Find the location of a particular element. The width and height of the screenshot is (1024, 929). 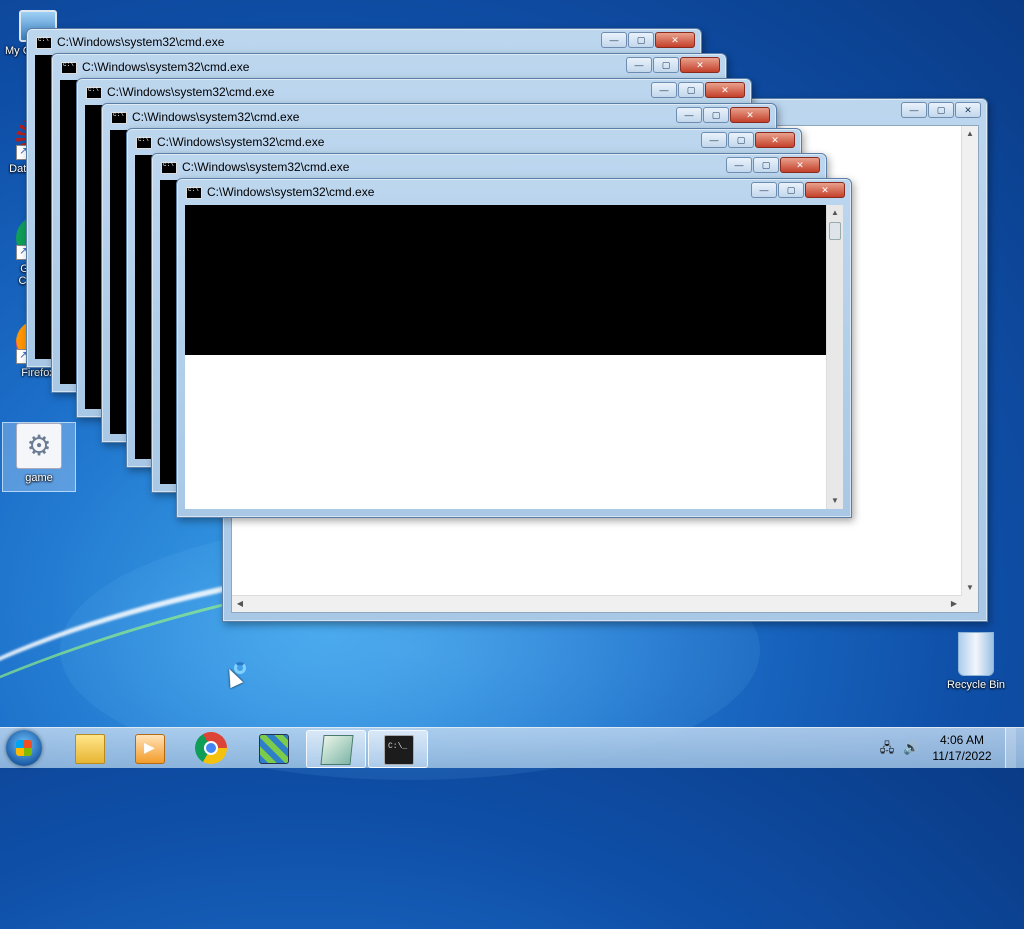

clock-time: 4:06 AM is located at coordinates (962, 740).